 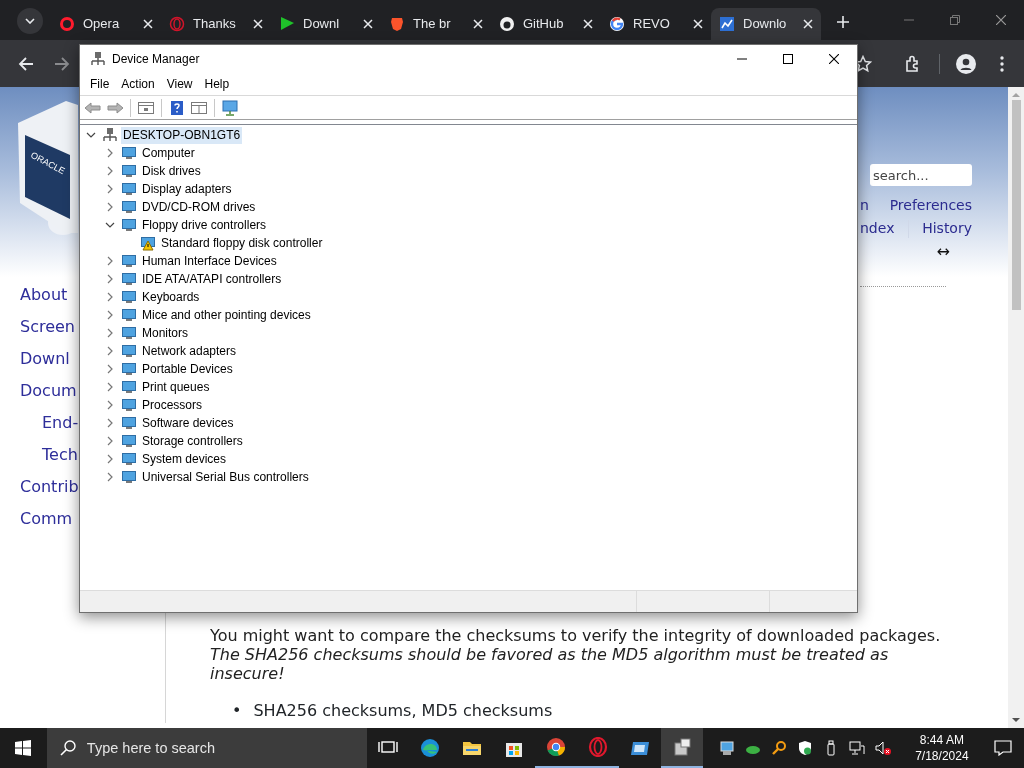 I want to click on tree-item: Software devices, so click(x=188, y=423).